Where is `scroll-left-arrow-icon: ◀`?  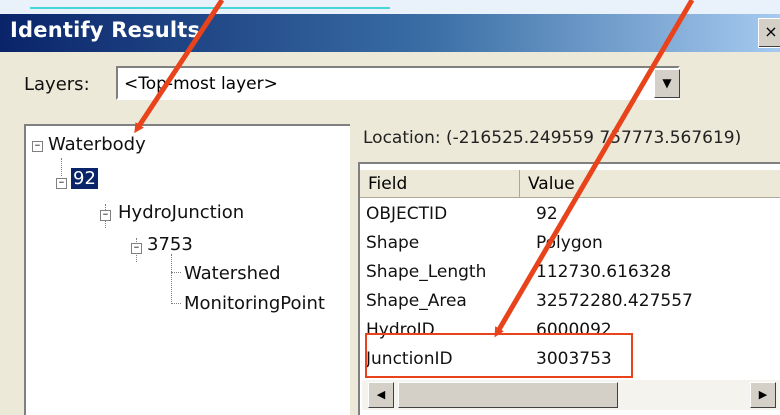
scroll-left-arrow-icon: ◀ is located at coordinates (381, 395).